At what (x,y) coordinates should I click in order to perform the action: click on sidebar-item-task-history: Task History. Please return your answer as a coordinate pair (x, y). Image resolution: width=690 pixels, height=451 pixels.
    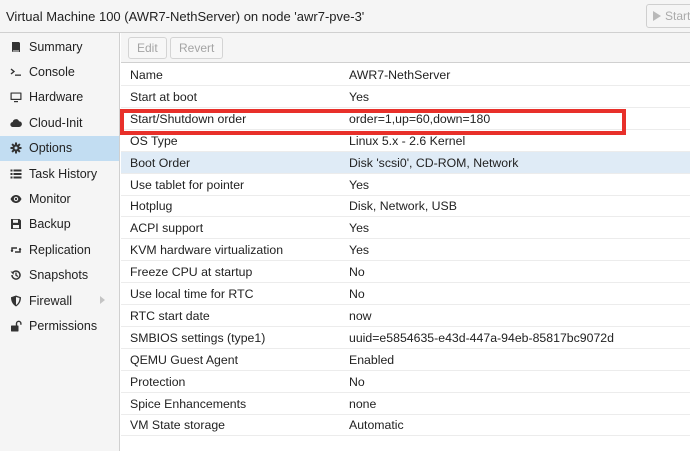
    Looking at the image, I should click on (59, 173).